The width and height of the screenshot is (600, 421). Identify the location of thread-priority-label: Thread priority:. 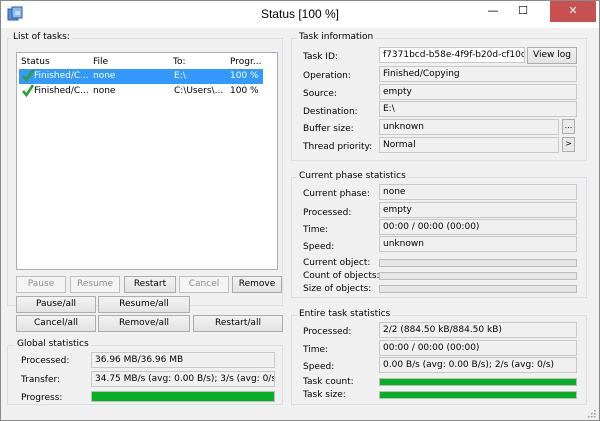
(338, 147).